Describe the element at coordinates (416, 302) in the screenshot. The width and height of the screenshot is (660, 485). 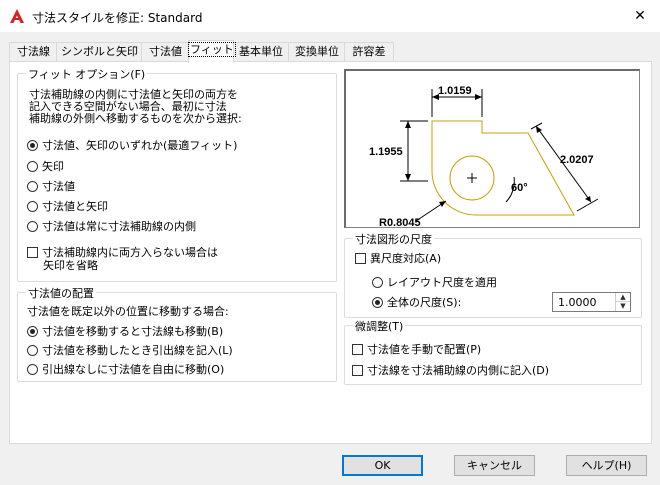
I see `radio-overall-scale: 全体の尺度(S):` at that location.